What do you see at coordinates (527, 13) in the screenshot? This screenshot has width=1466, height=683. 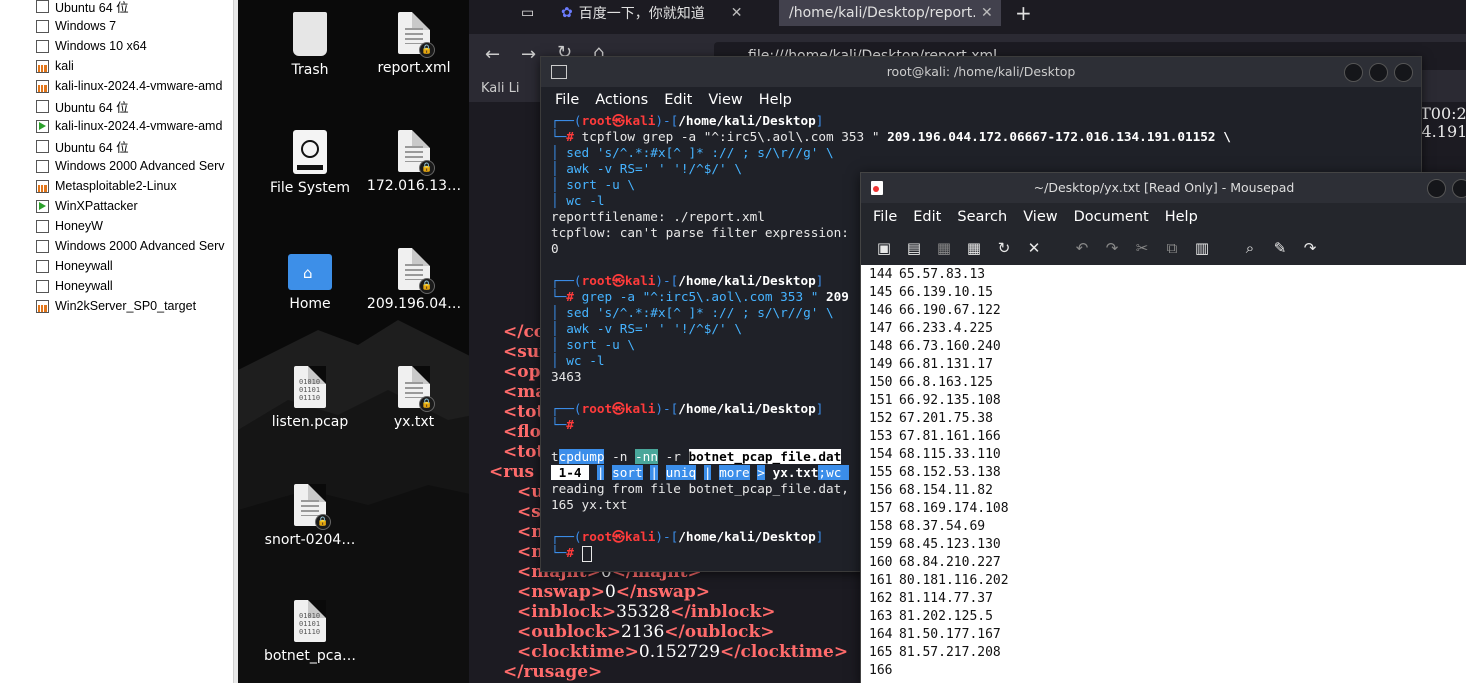 I see `firefox-tab-list-icon: ▭` at bounding box center [527, 13].